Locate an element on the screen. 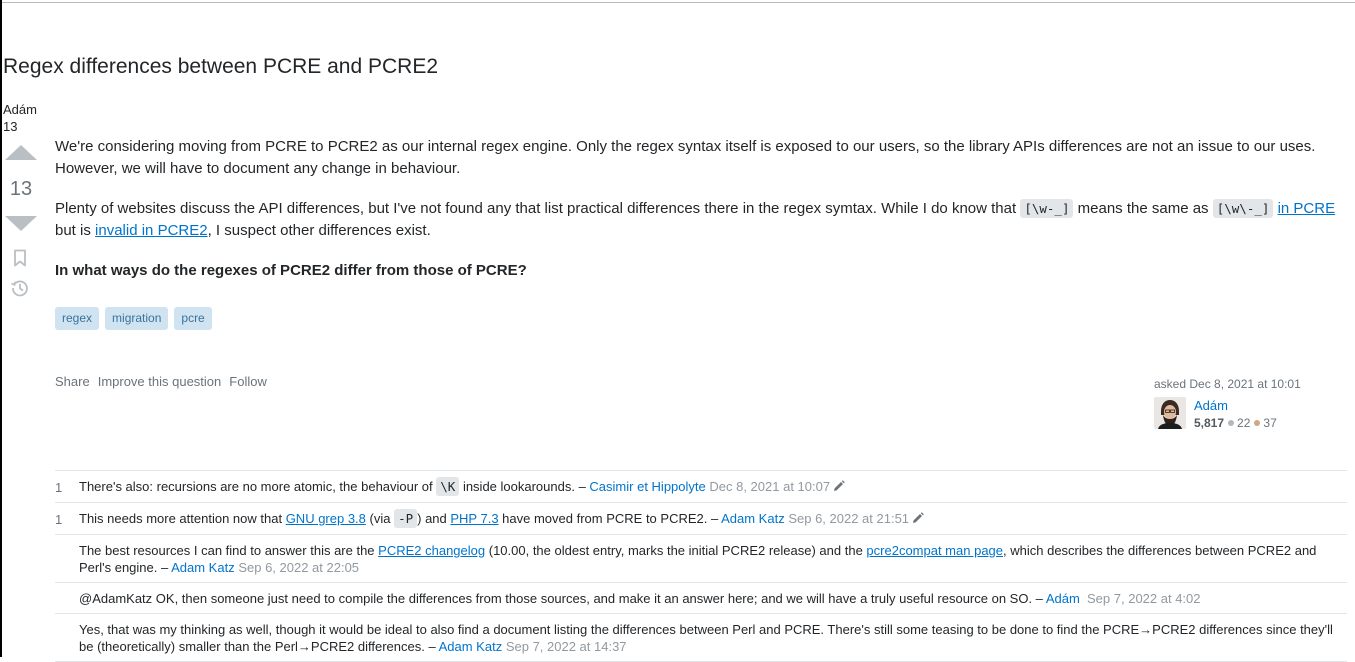 The width and height of the screenshot is (1355, 662). window-left-edge is located at coordinates (1, 328).